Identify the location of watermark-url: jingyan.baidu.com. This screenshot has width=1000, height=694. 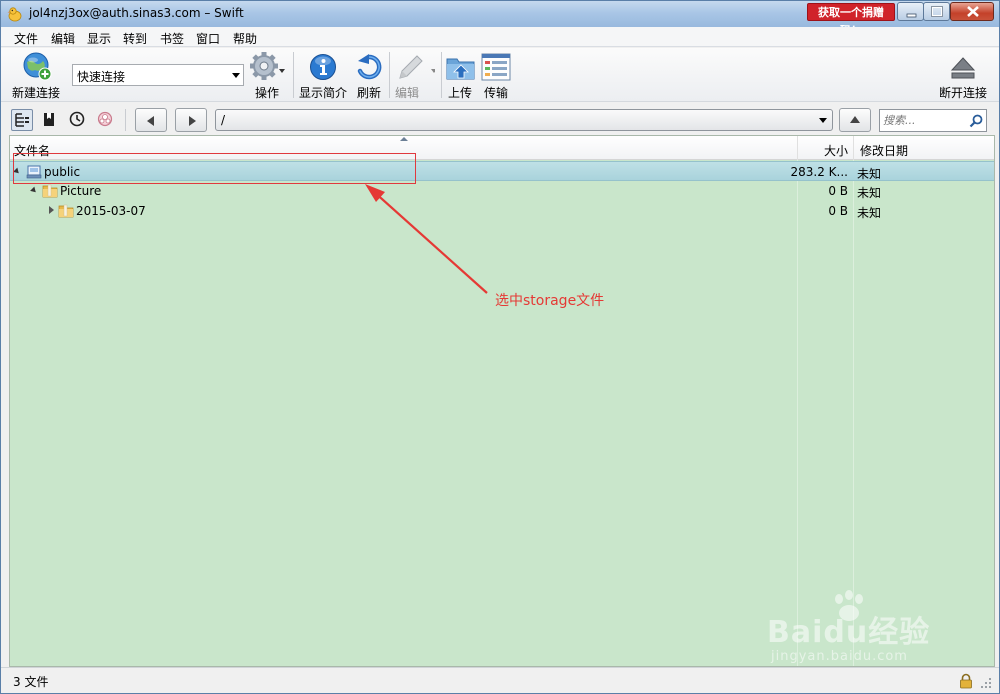
(839, 656).